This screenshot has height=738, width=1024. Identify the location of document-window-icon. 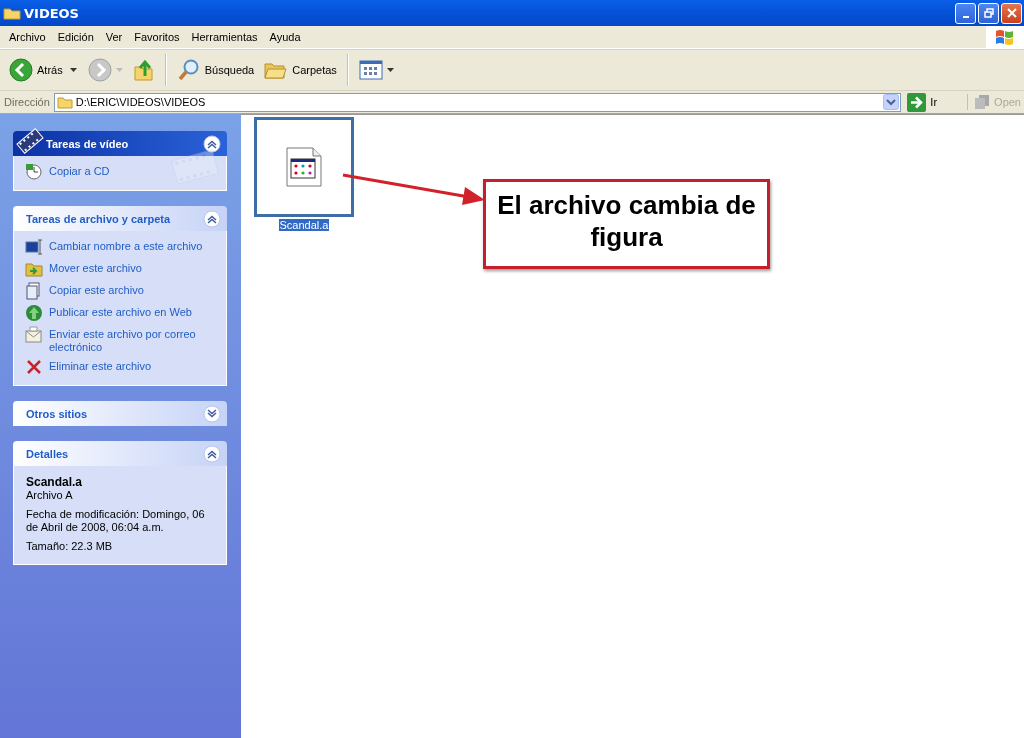
(304, 167).